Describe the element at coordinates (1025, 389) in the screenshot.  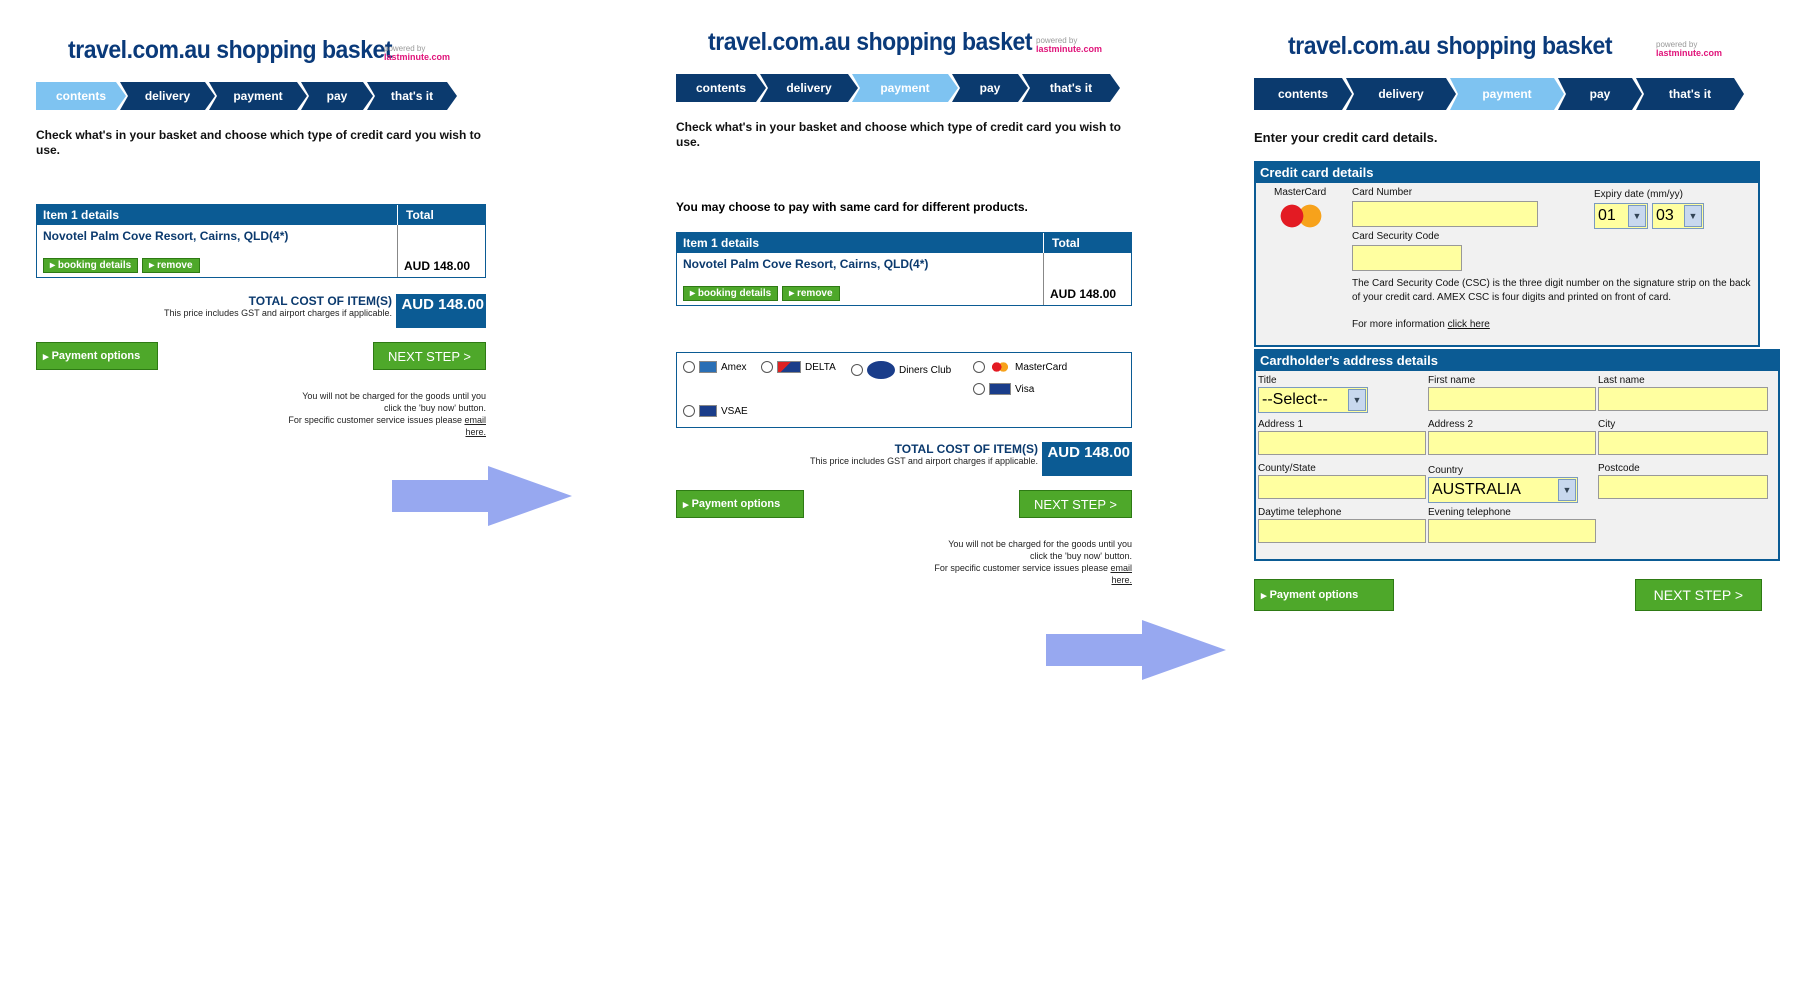
I see `visa-label: Visa` at that location.